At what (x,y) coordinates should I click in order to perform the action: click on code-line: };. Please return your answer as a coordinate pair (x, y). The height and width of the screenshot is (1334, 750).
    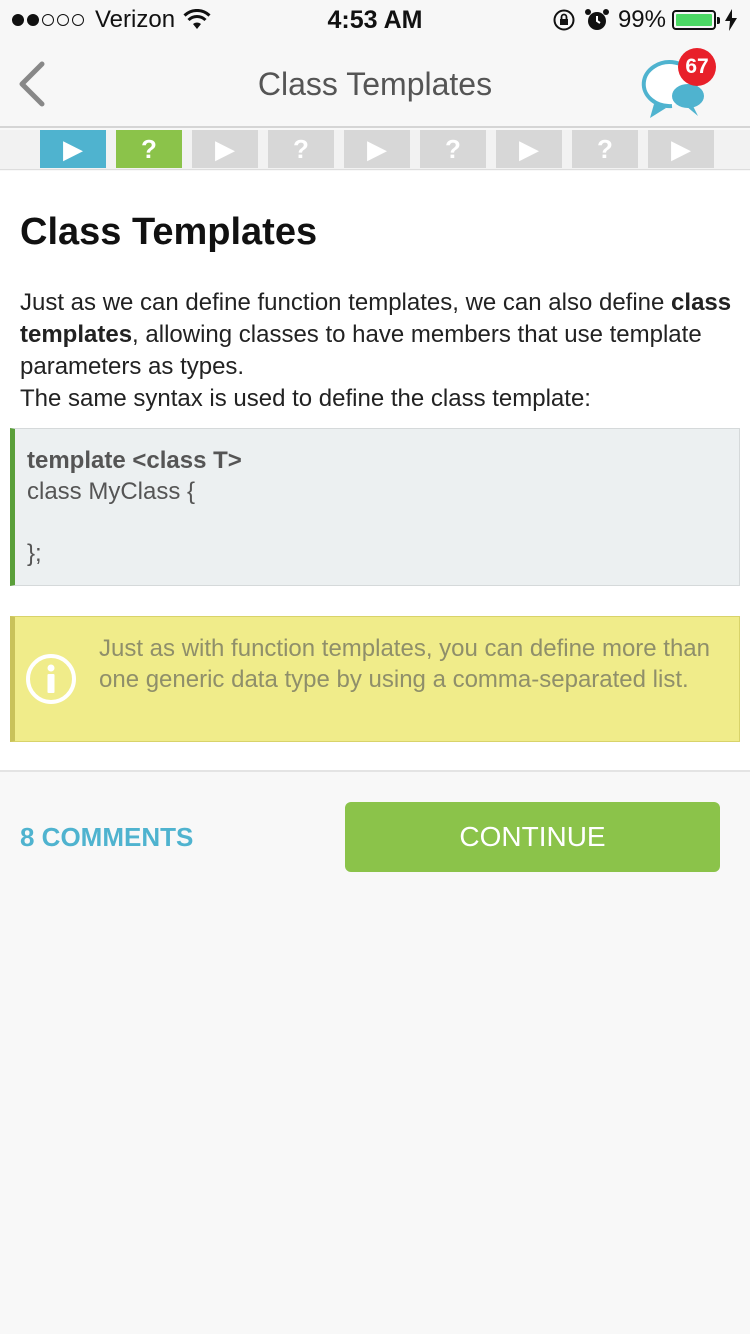
    Looking at the image, I should click on (34, 553).